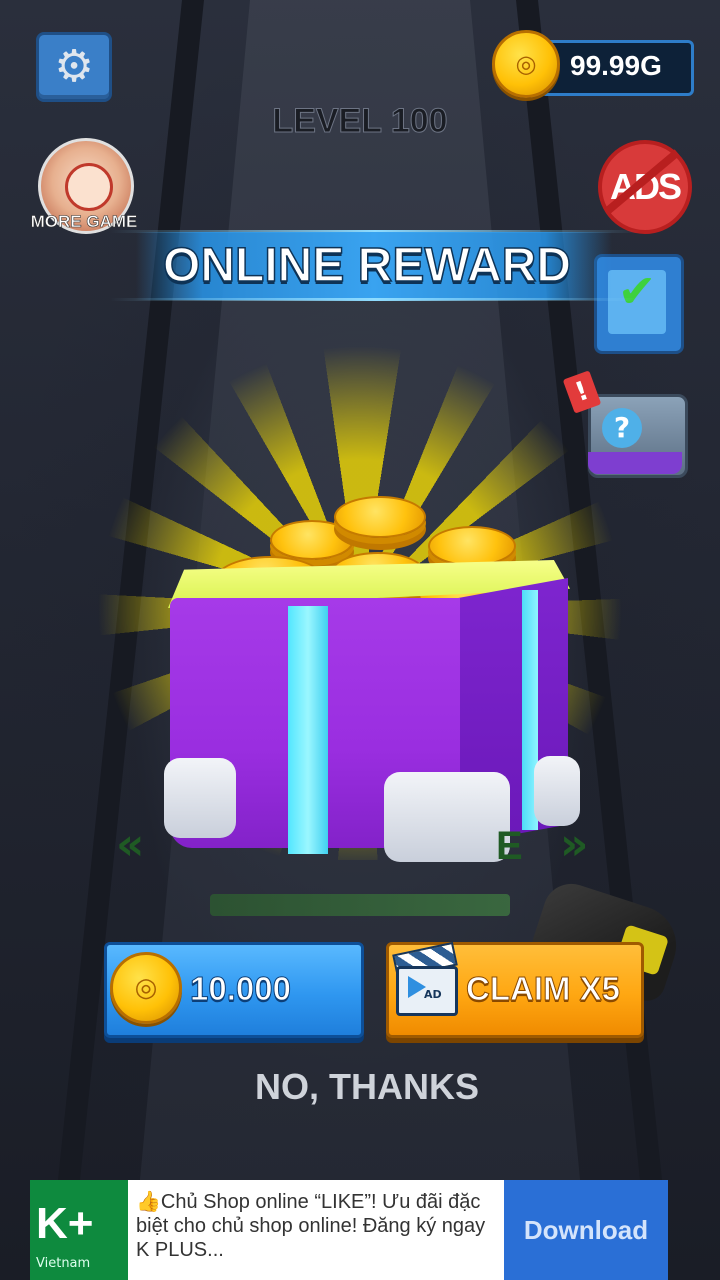 This screenshot has width=720, height=1280. What do you see at coordinates (65, 1223) in the screenshot?
I see `ad-brand: K+` at bounding box center [65, 1223].